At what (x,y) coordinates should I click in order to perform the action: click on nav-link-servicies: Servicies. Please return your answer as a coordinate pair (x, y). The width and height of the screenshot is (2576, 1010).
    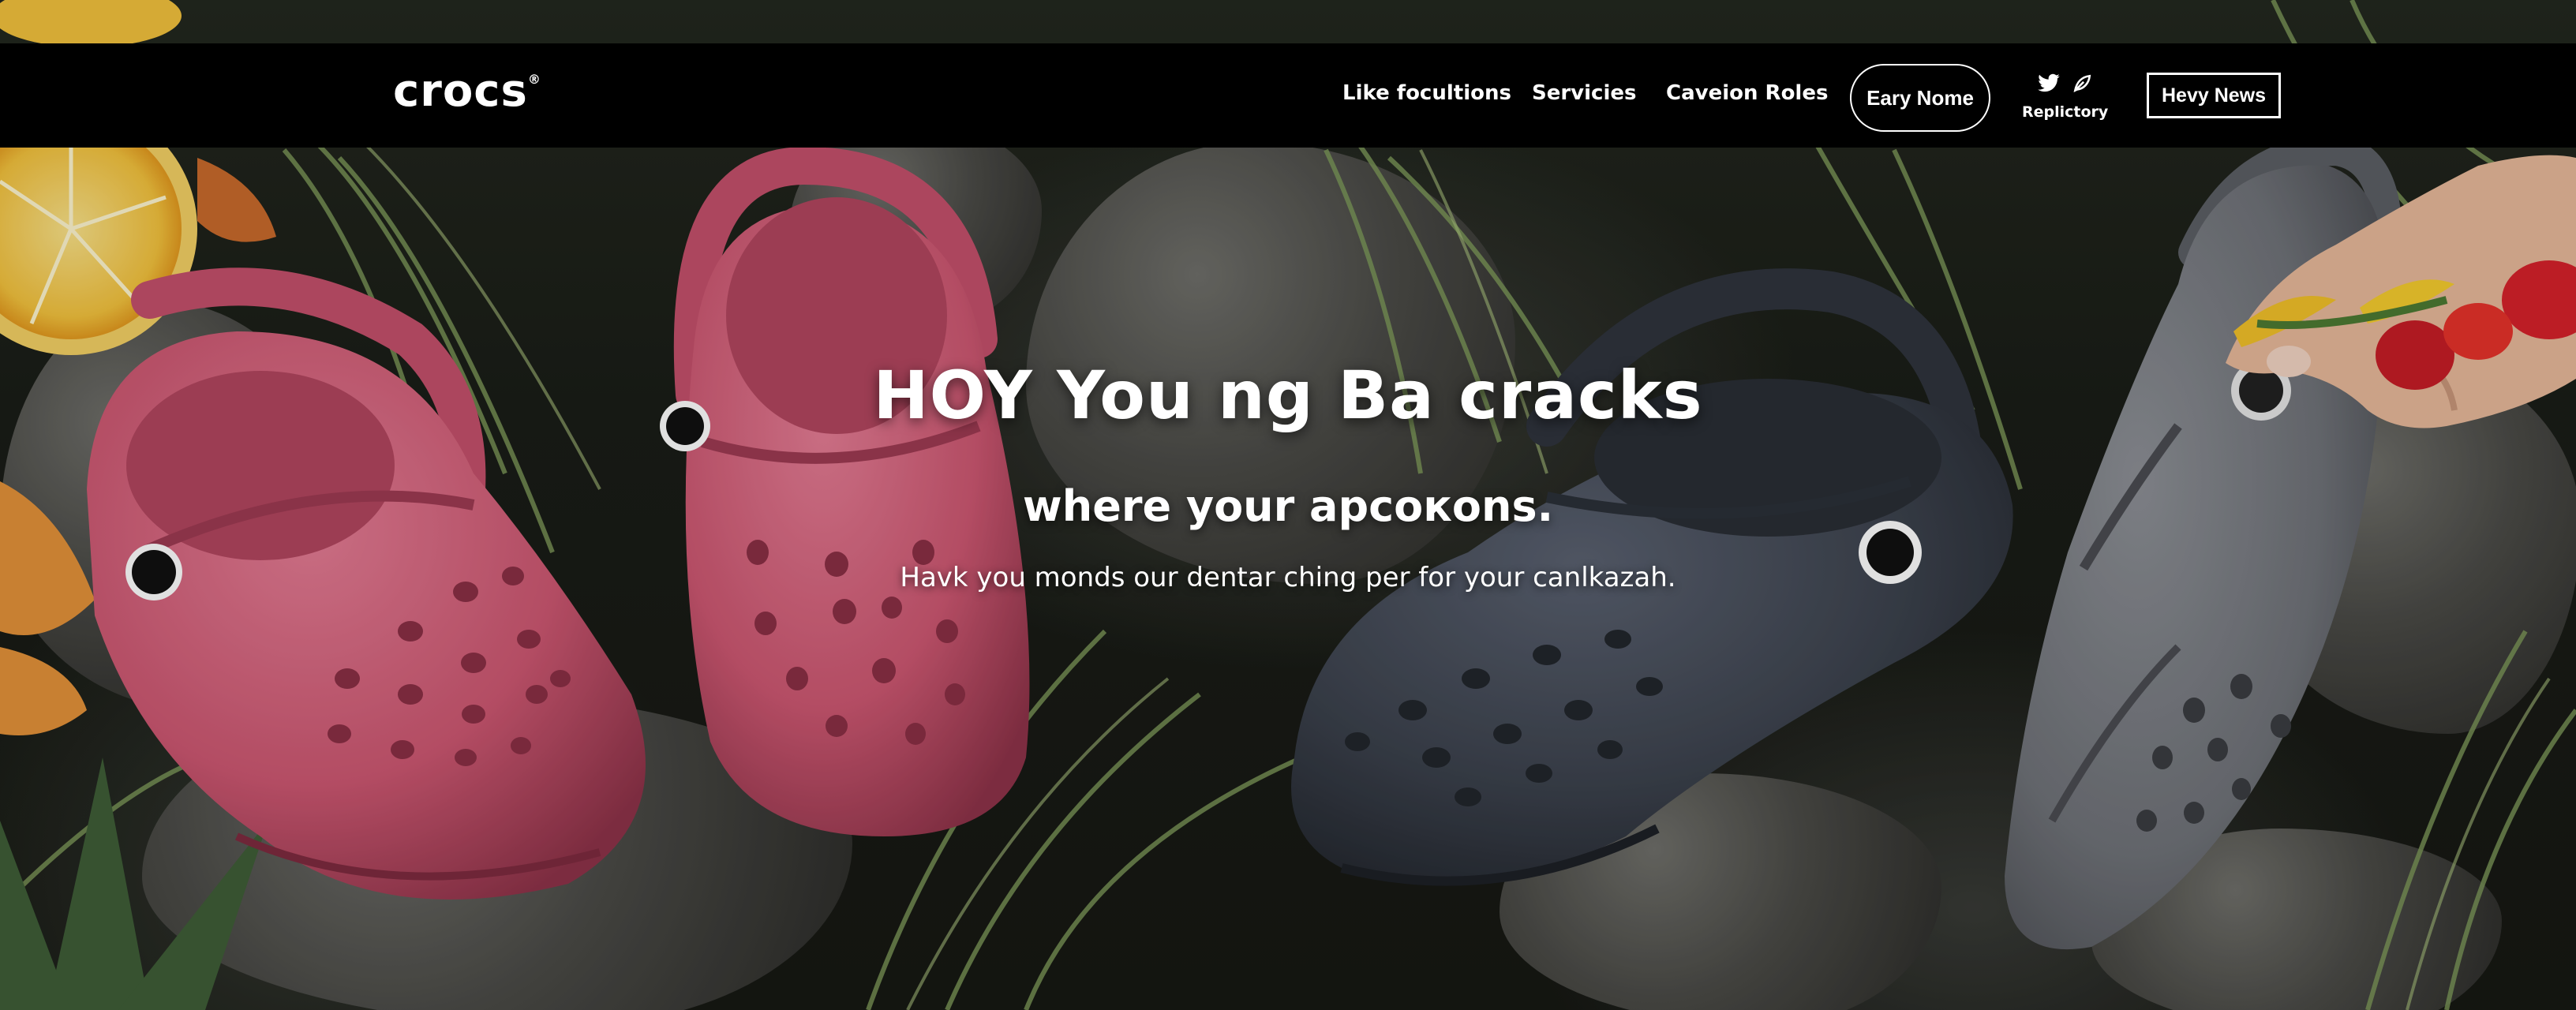
    Looking at the image, I should click on (1584, 93).